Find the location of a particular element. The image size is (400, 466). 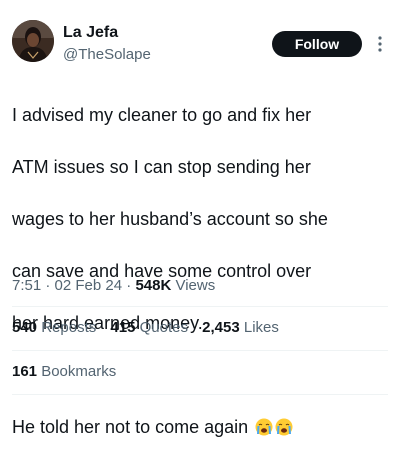

tweet-text-line-final: He told her not to come again is located at coordinates (202, 427).